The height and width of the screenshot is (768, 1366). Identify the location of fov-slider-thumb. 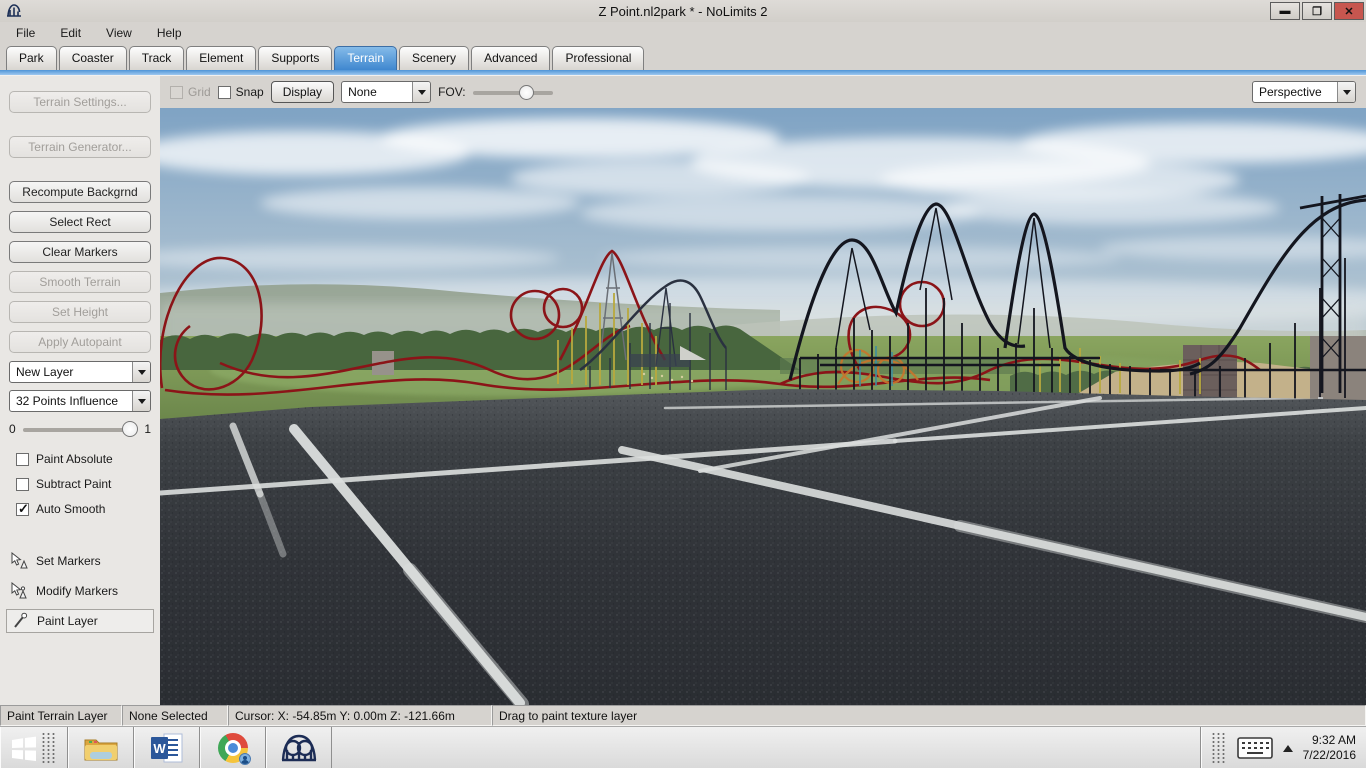
(527, 92).